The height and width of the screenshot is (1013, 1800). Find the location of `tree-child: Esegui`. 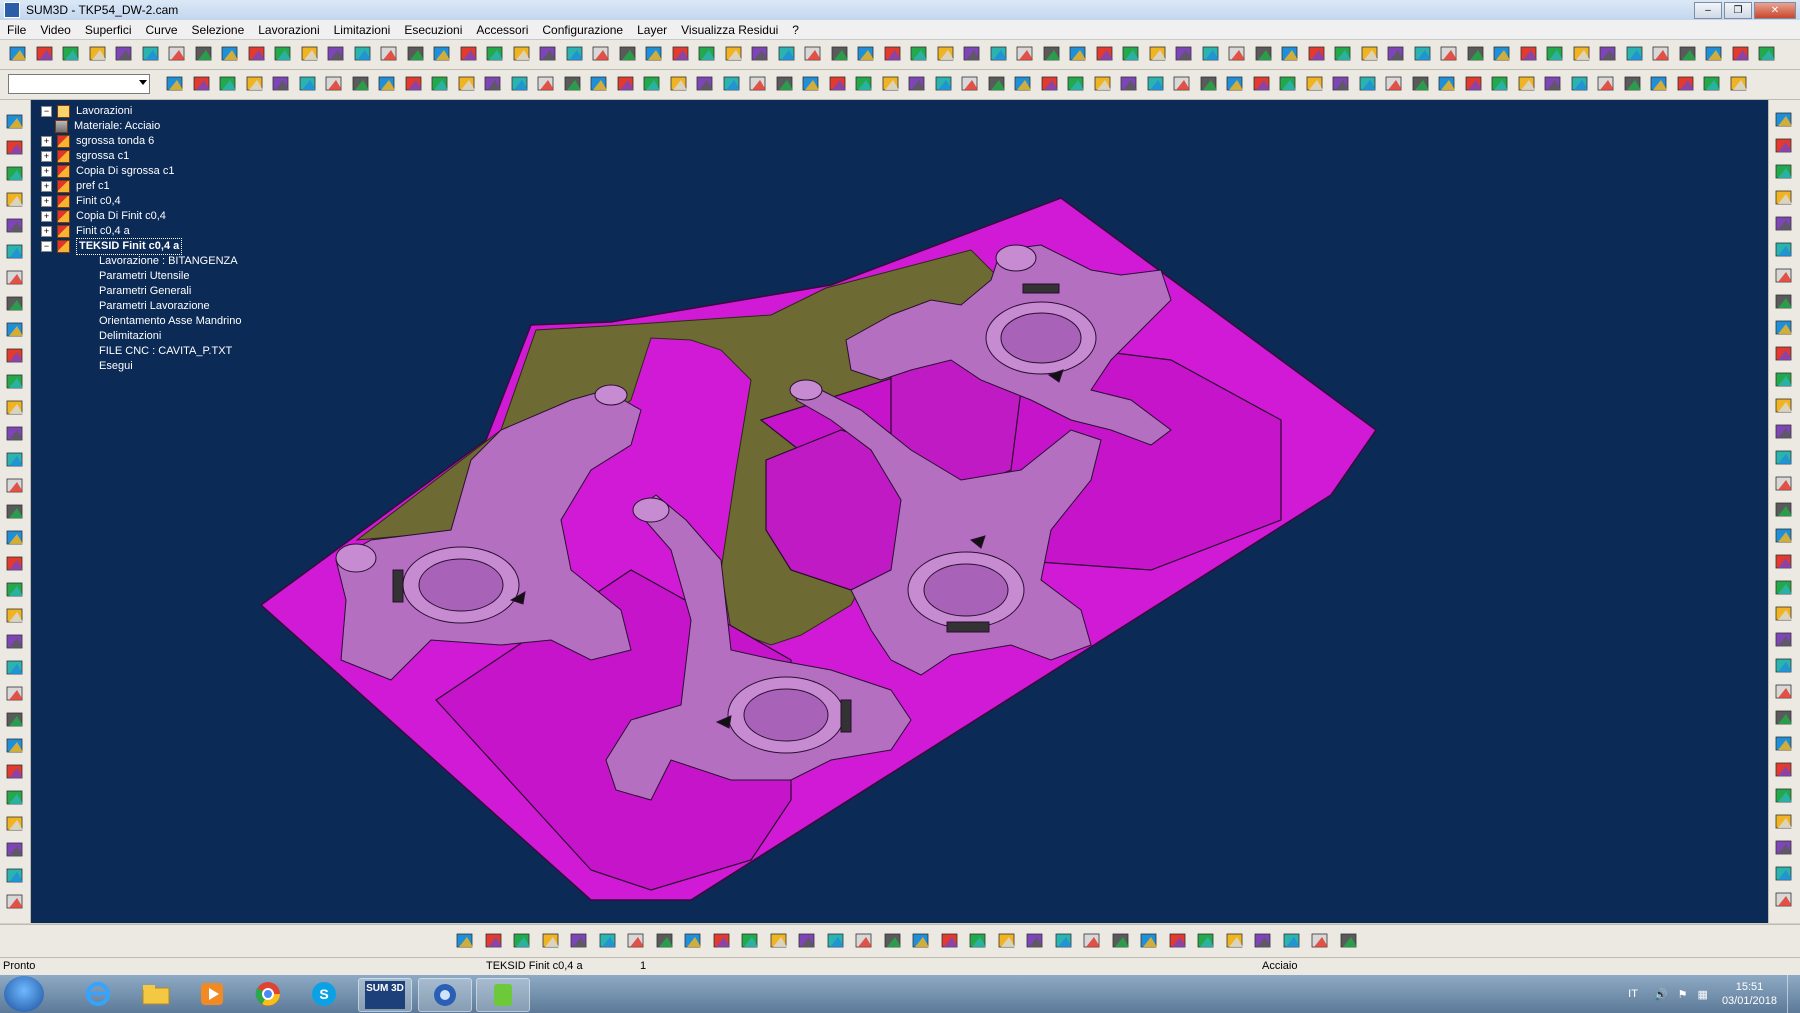

tree-child: Esegui is located at coordinates (170, 366).